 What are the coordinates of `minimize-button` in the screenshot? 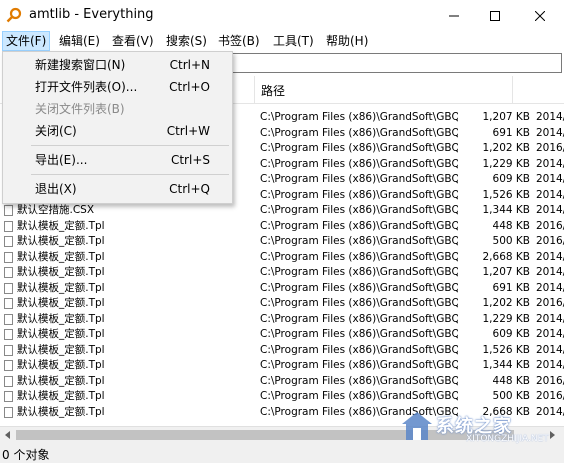 It's located at (454, 15).